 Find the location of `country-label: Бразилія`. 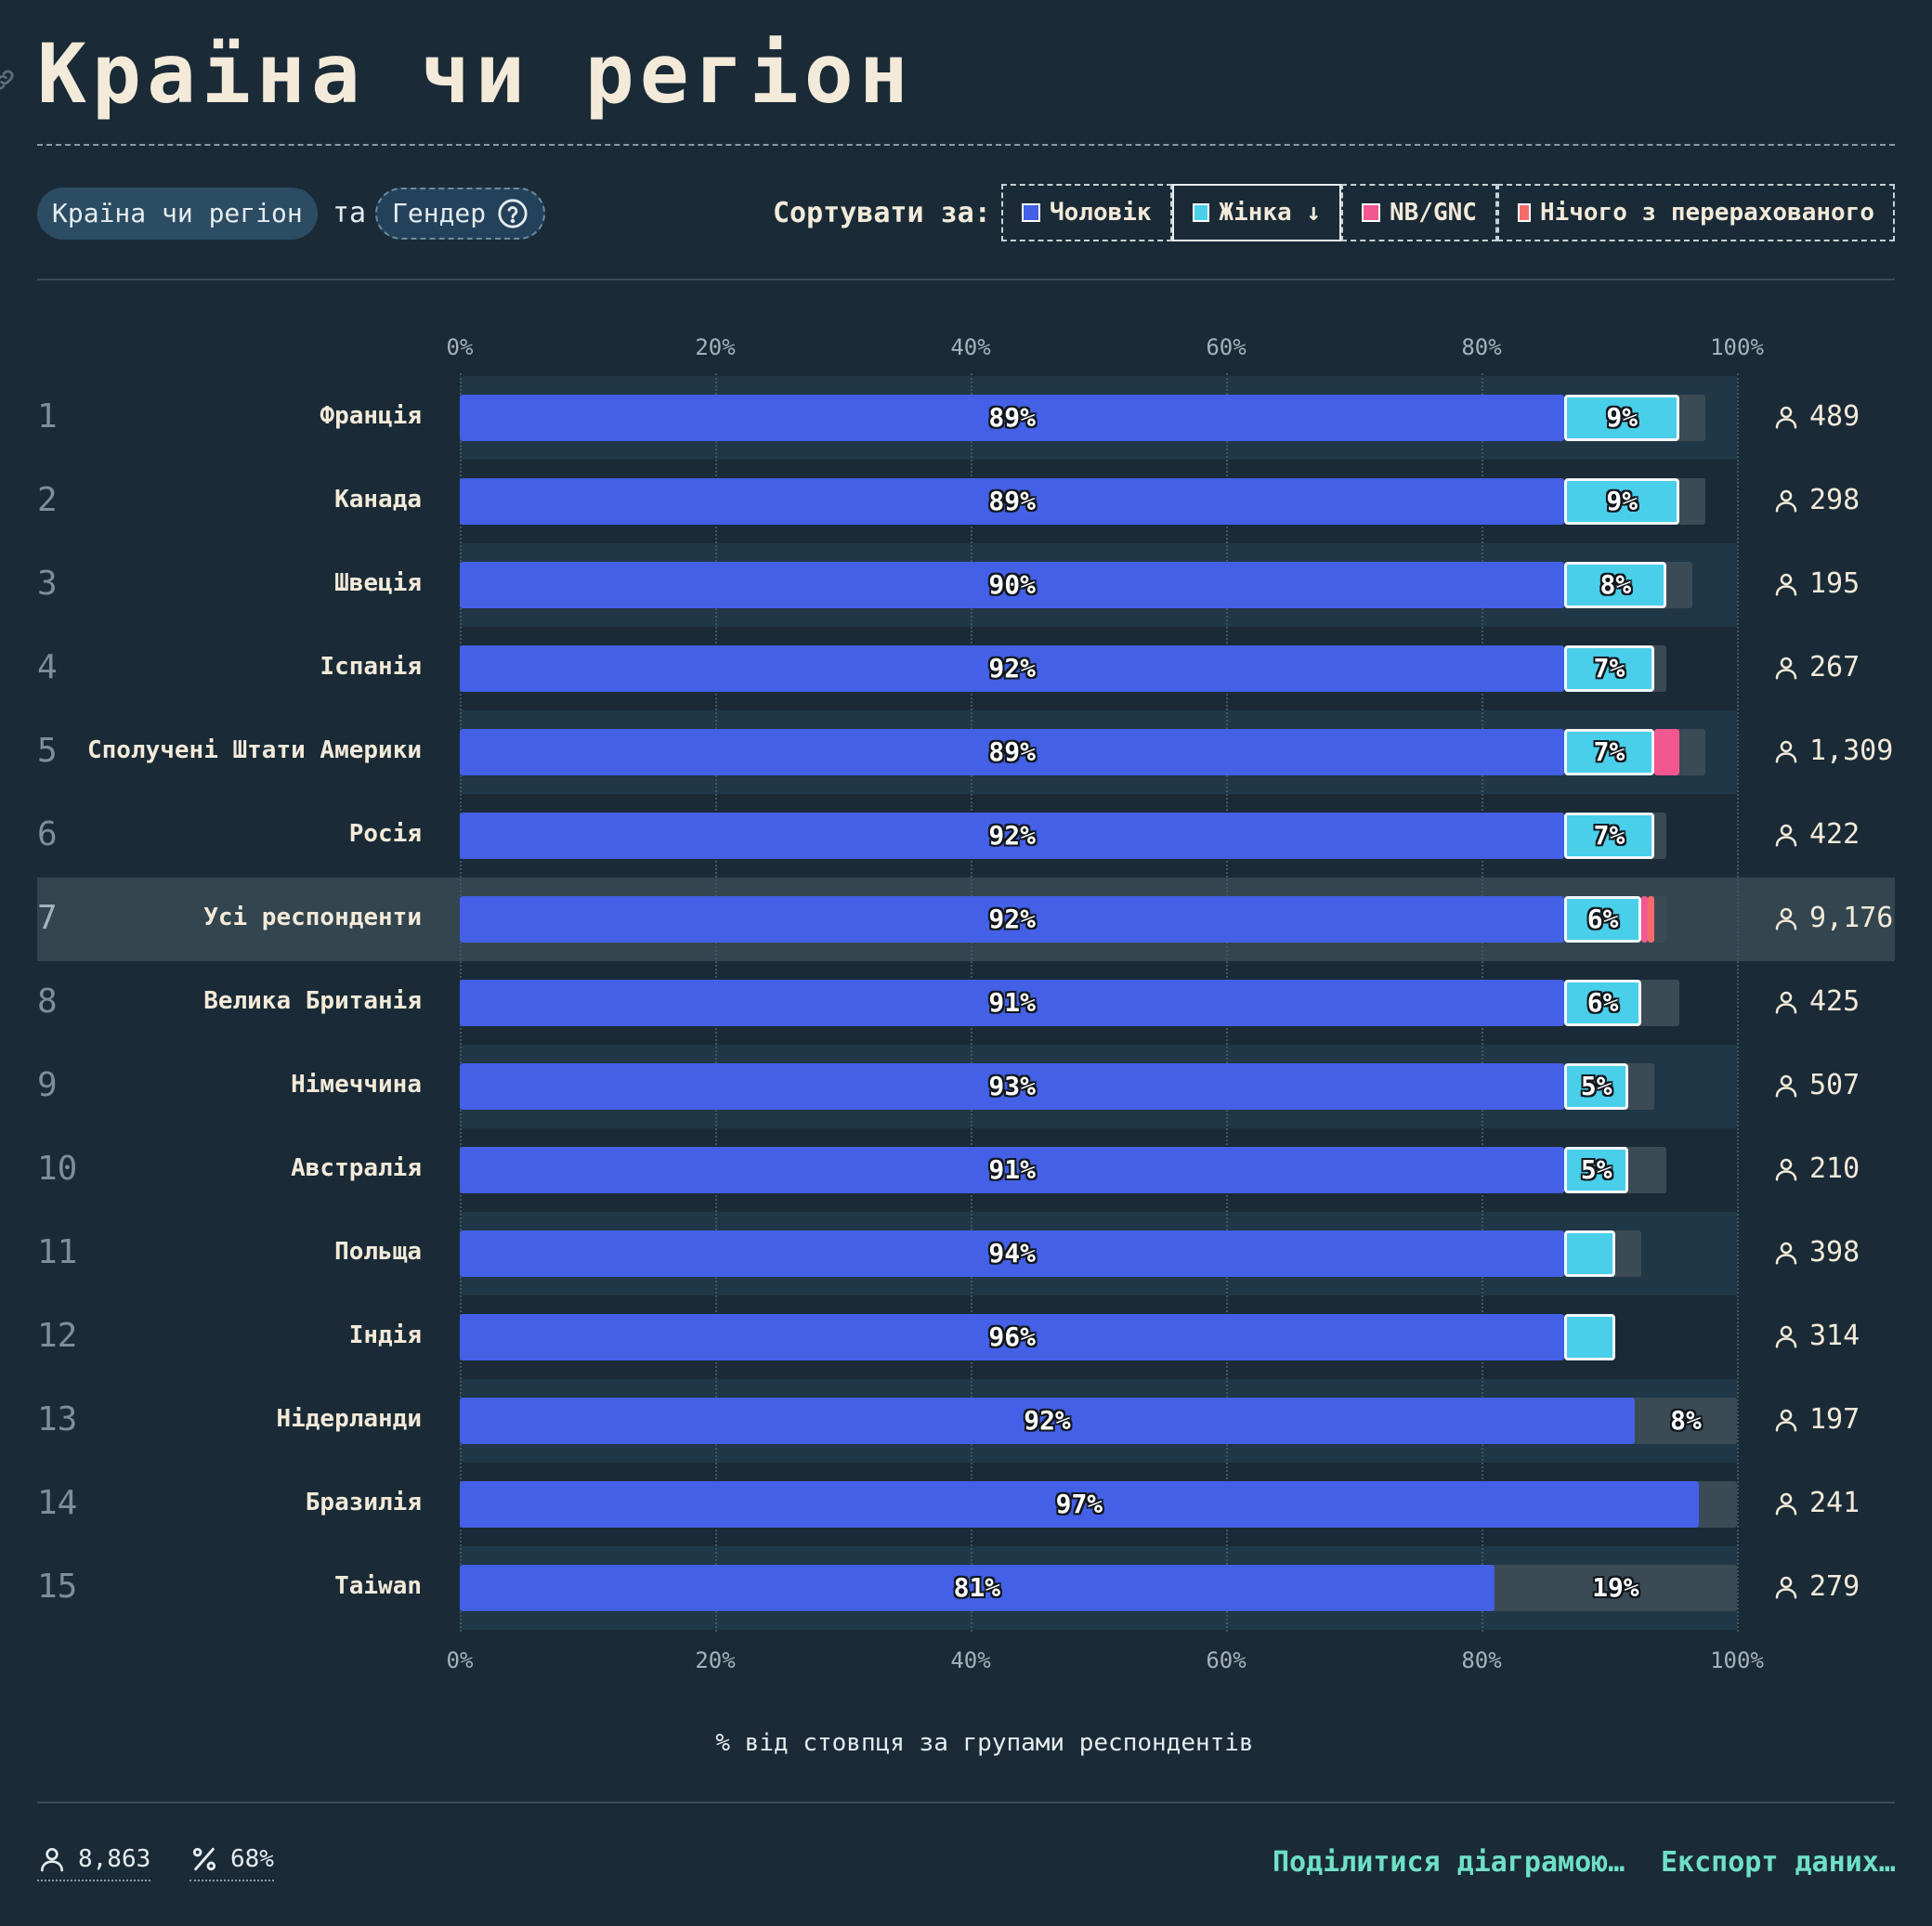

country-label: Бразилія is located at coordinates (363, 1502).